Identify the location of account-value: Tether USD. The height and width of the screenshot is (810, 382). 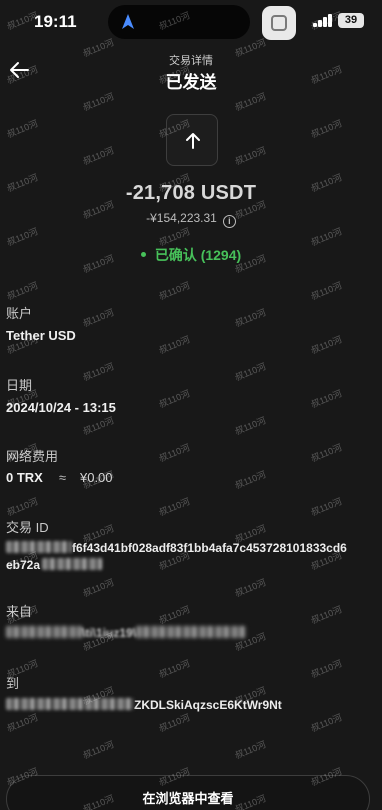
(41, 335).